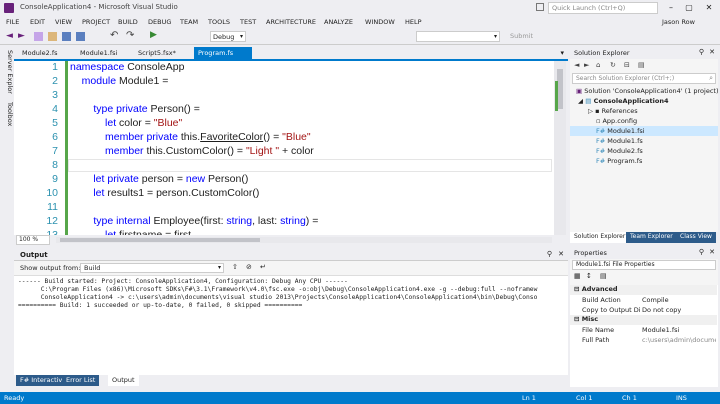 This screenshot has width=720, height=404. What do you see at coordinates (619, 161) in the screenshot?
I see `tree-item-program-fs: F# Program.fs` at bounding box center [619, 161].